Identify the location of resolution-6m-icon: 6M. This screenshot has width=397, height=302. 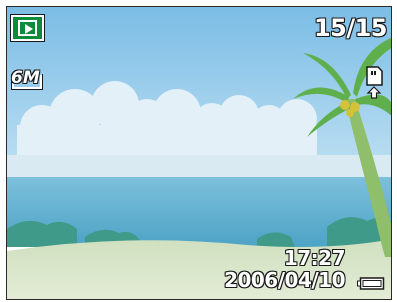
(29, 82).